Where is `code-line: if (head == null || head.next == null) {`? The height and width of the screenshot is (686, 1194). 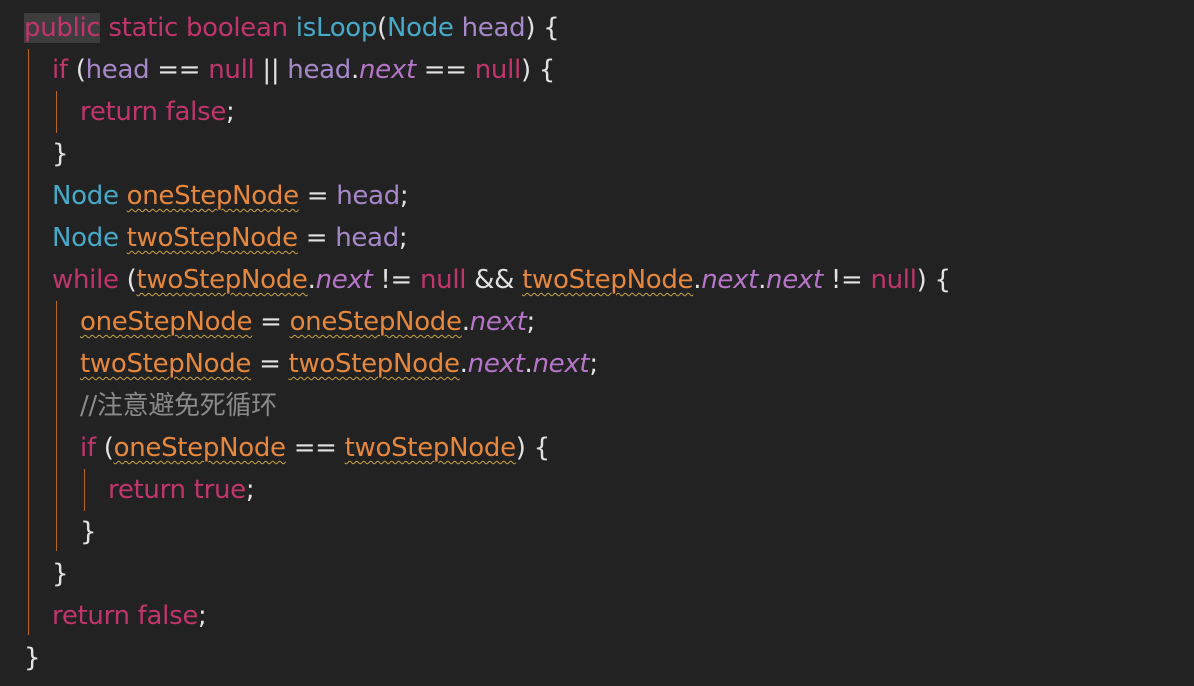 code-line: if (head == null || head.next == null) { is located at coordinates (303, 70).